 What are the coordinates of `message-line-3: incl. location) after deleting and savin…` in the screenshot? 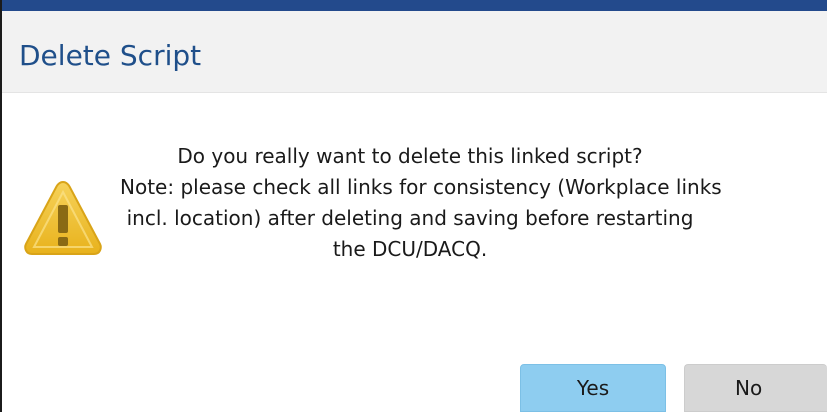 It's located at (410, 218).